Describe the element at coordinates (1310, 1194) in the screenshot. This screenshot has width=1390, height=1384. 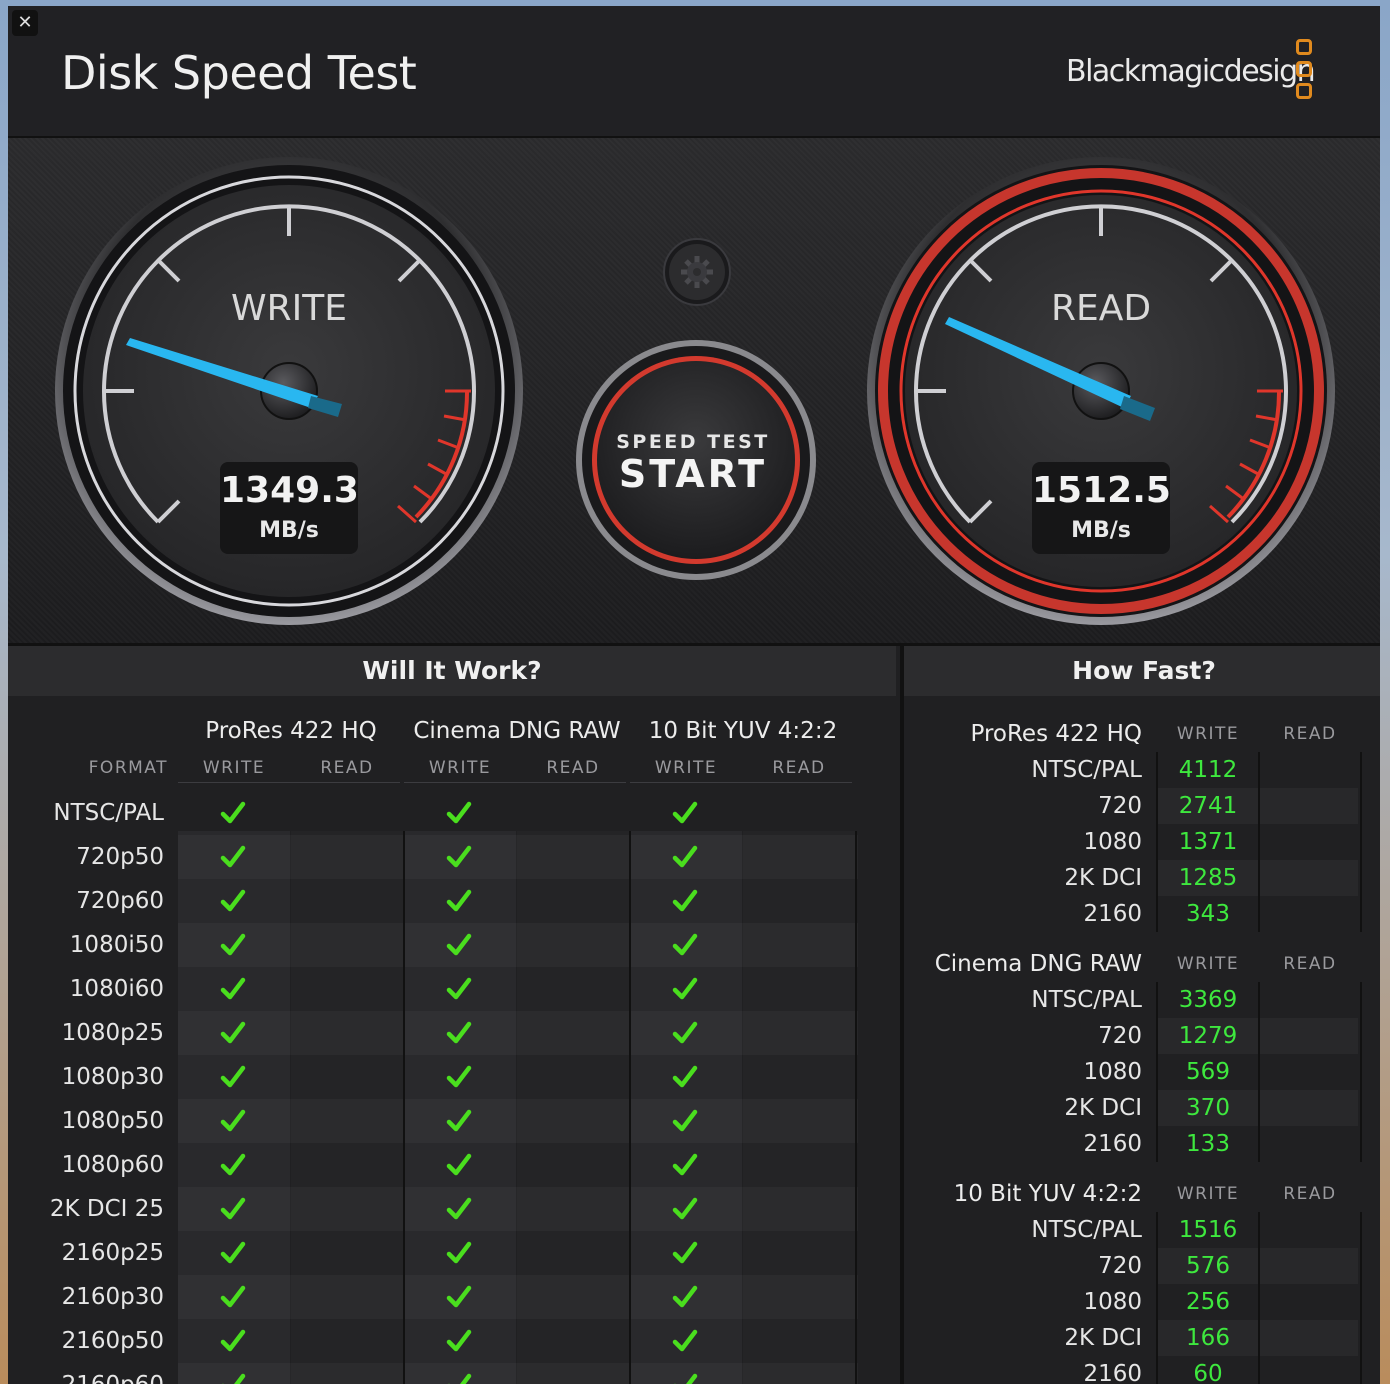
I see `read-column-header: READ` at that location.